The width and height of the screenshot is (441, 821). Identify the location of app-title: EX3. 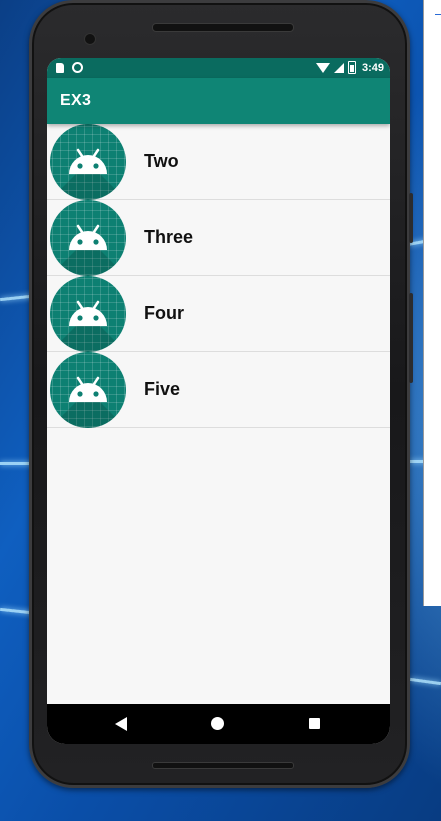
(76, 100).